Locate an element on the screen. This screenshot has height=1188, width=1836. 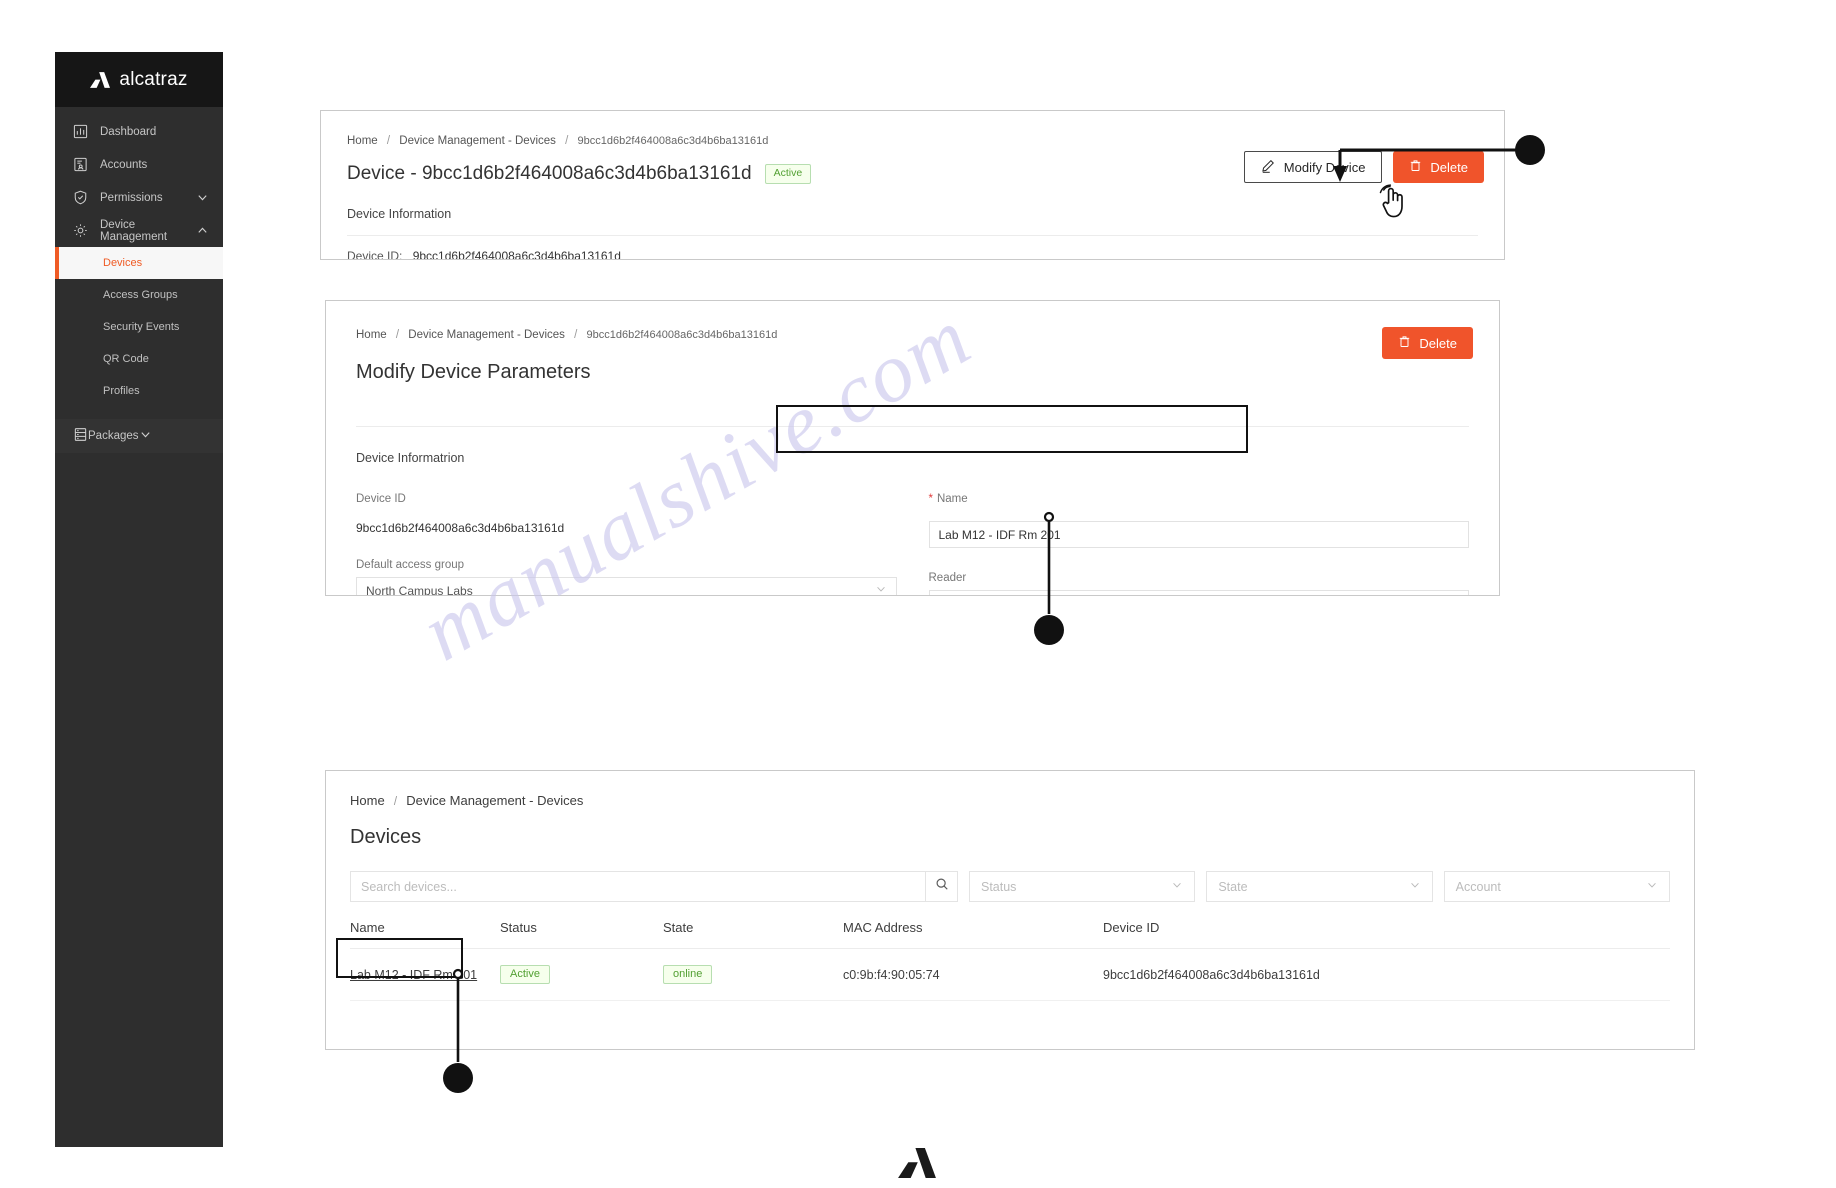
name-label-row: * Name is located at coordinates (1199, 499).